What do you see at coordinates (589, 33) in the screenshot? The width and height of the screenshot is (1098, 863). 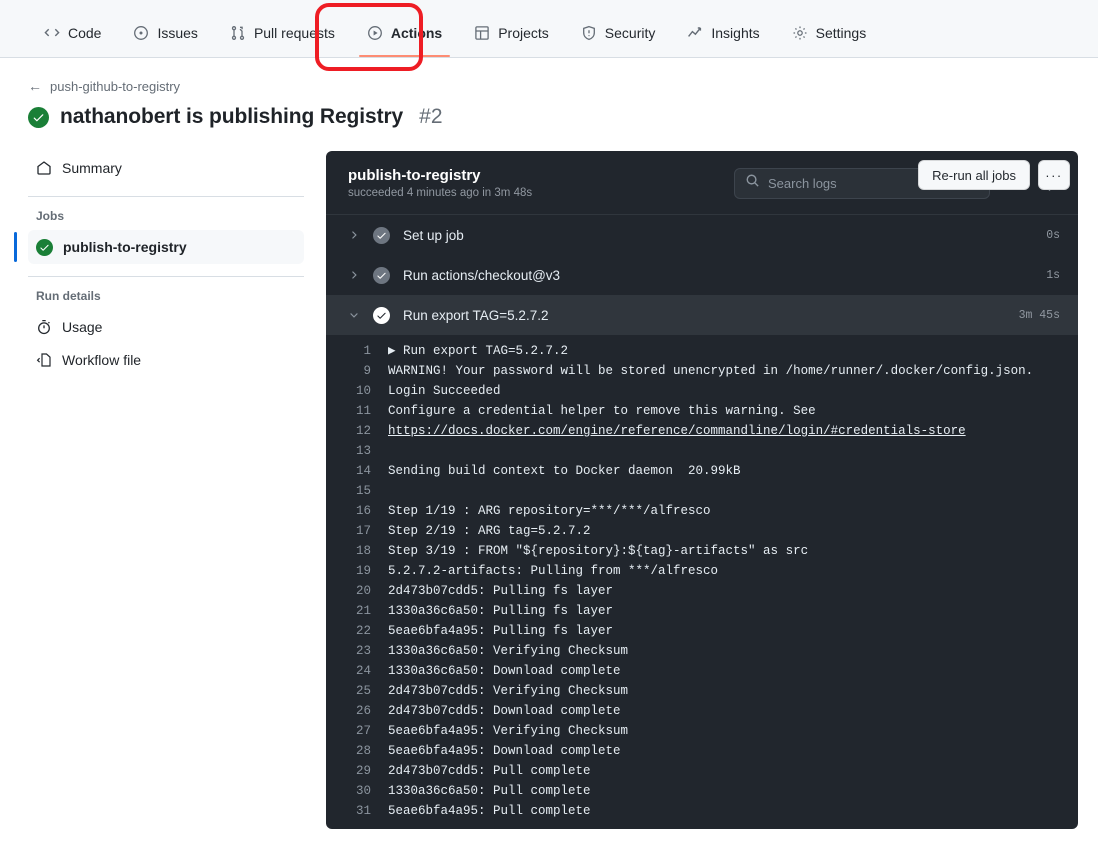 I see `shield-icon` at bounding box center [589, 33].